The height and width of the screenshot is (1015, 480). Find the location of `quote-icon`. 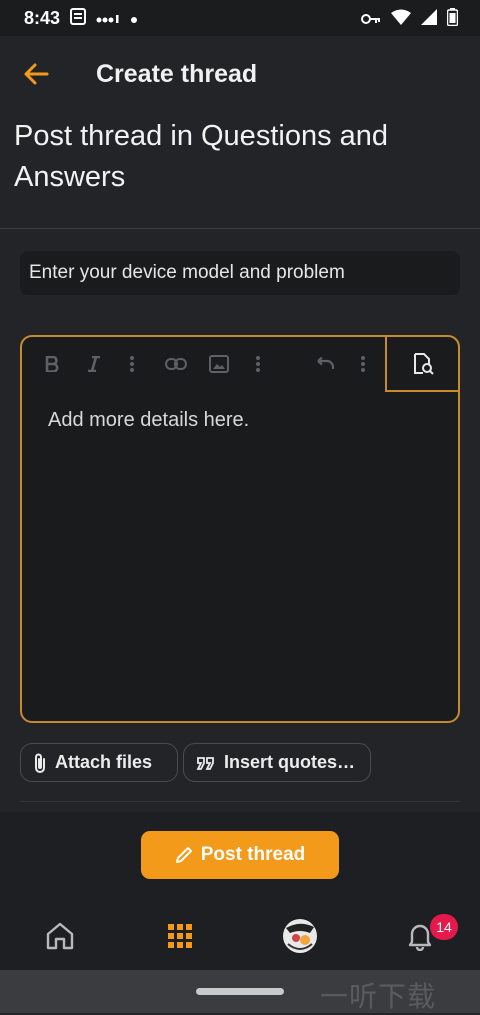

quote-icon is located at coordinates (205, 763).